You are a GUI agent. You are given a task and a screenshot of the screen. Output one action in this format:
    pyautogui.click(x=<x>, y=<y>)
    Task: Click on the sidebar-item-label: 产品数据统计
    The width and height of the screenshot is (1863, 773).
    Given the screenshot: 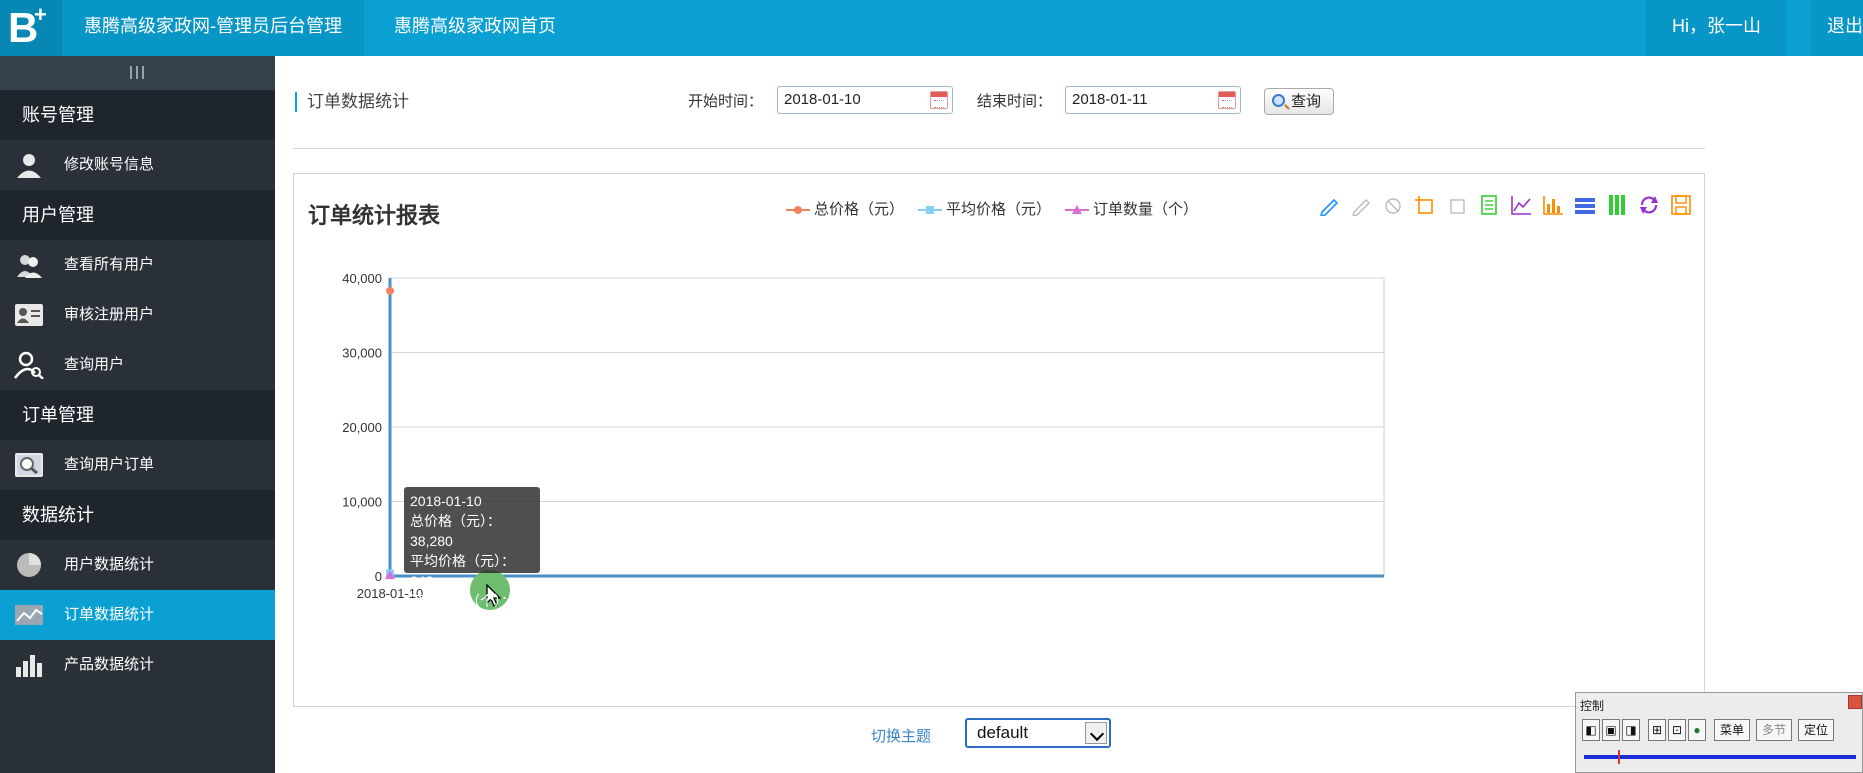 What is the action you would take?
    pyautogui.click(x=109, y=664)
    